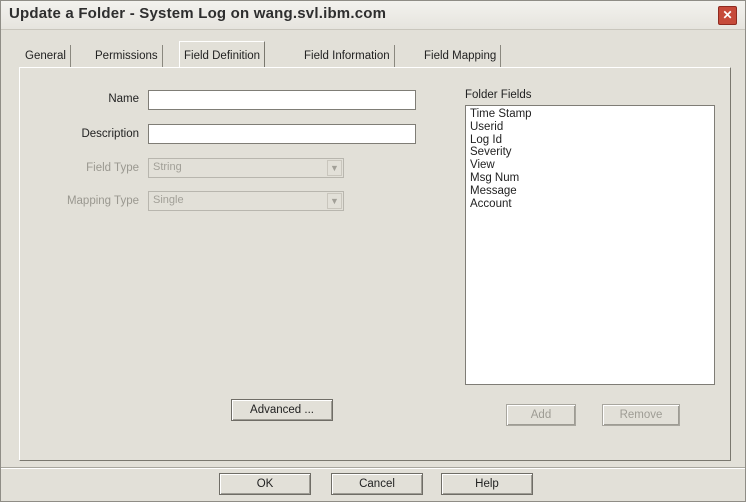 This screenshot has width=746, height=502. What do you see at coordinates (167, 167) in the screenshot?
I see `field-type-value: String` at bounding box center [167, 167].